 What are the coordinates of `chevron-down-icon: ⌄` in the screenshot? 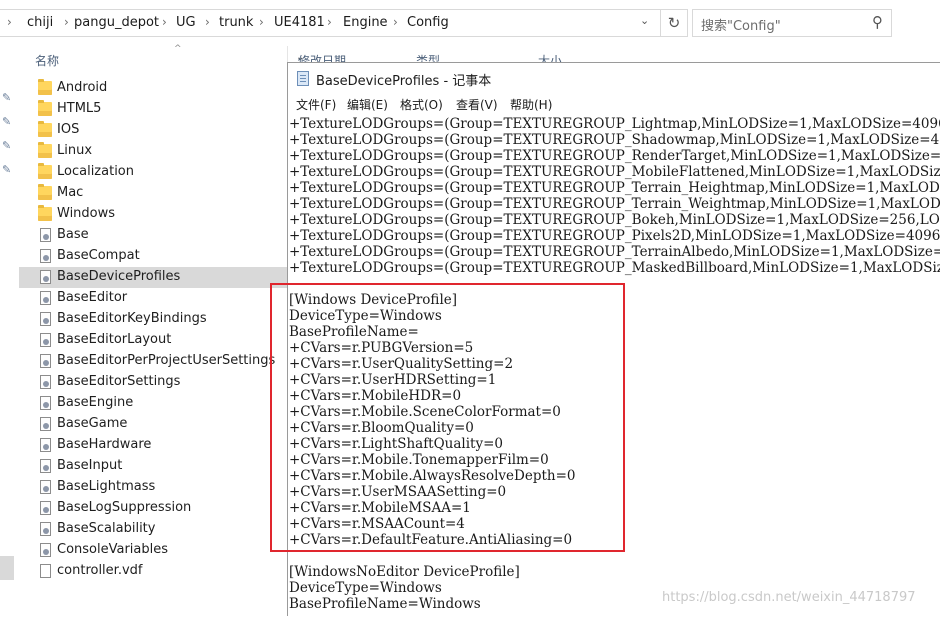 It's located at (644, 20).